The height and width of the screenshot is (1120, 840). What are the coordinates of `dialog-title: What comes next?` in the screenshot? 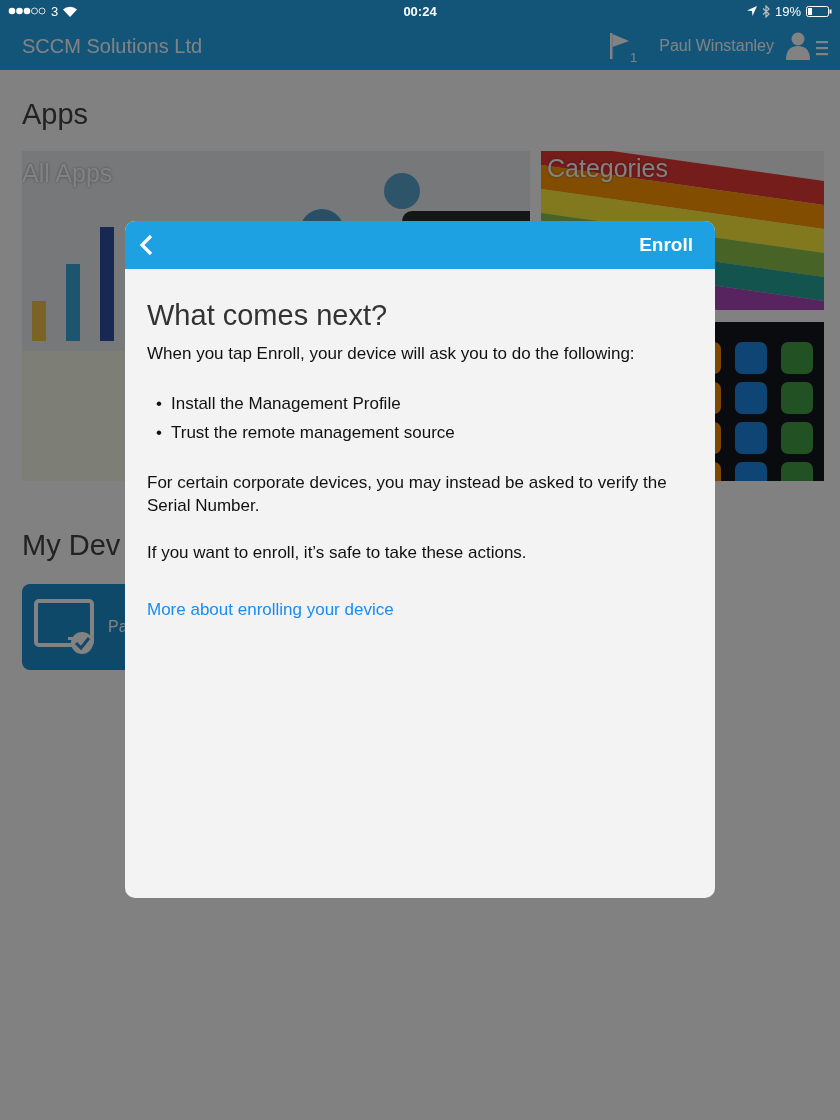 It's located at (268, 315).